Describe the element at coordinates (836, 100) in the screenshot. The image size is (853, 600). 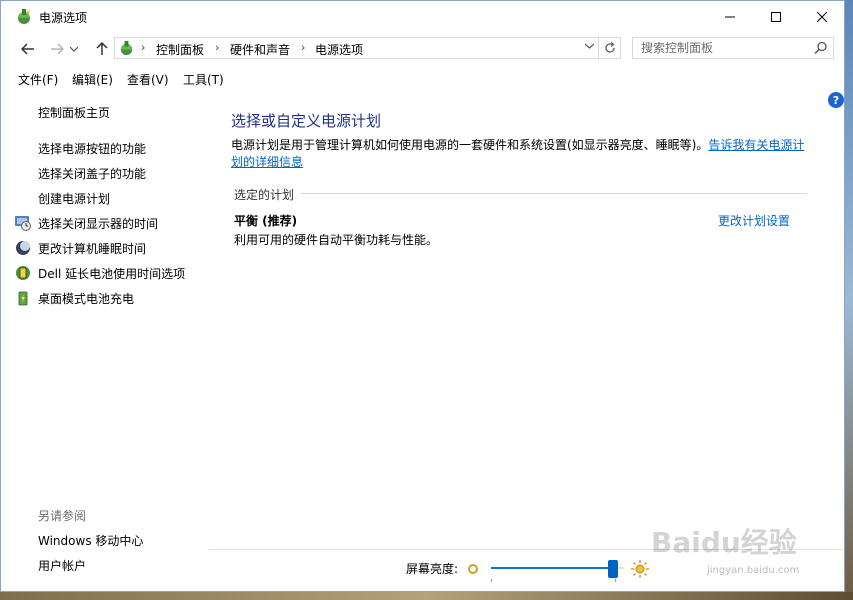
I see `help-icon: ?` at that location.